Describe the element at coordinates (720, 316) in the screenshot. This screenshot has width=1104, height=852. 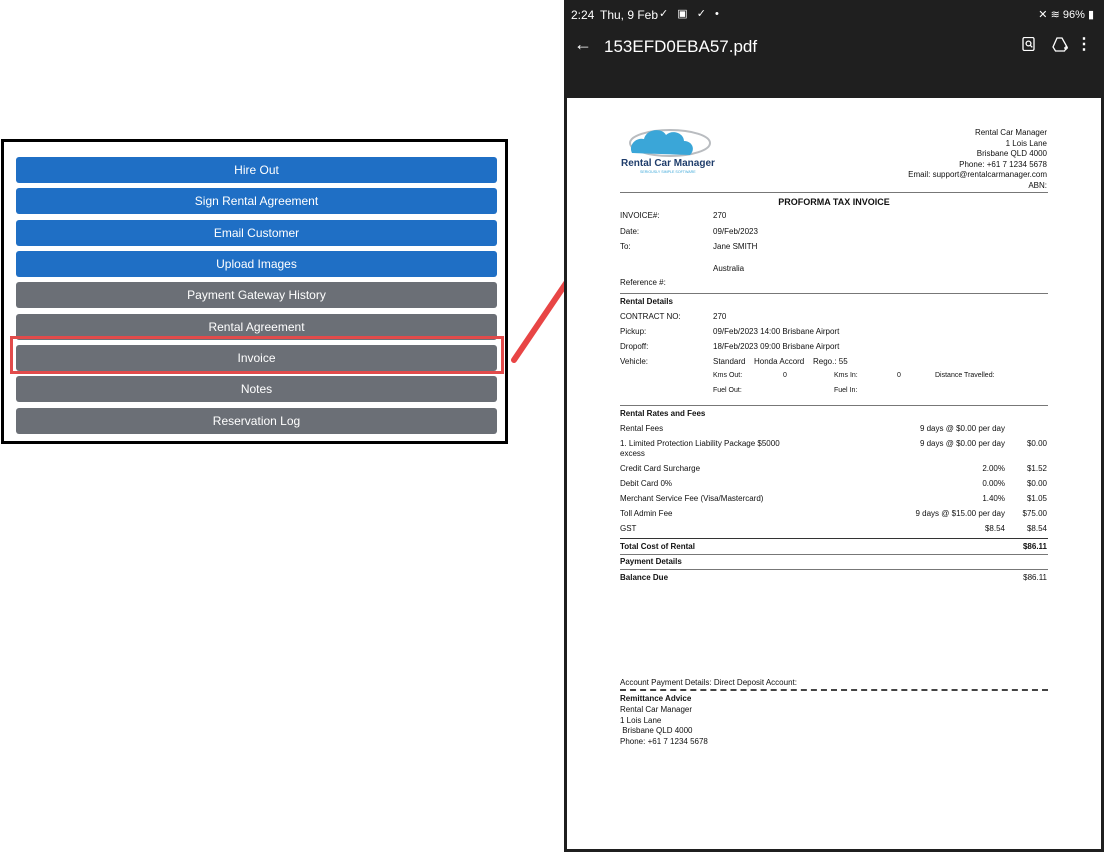
I see `contract-value: 270` at that location.